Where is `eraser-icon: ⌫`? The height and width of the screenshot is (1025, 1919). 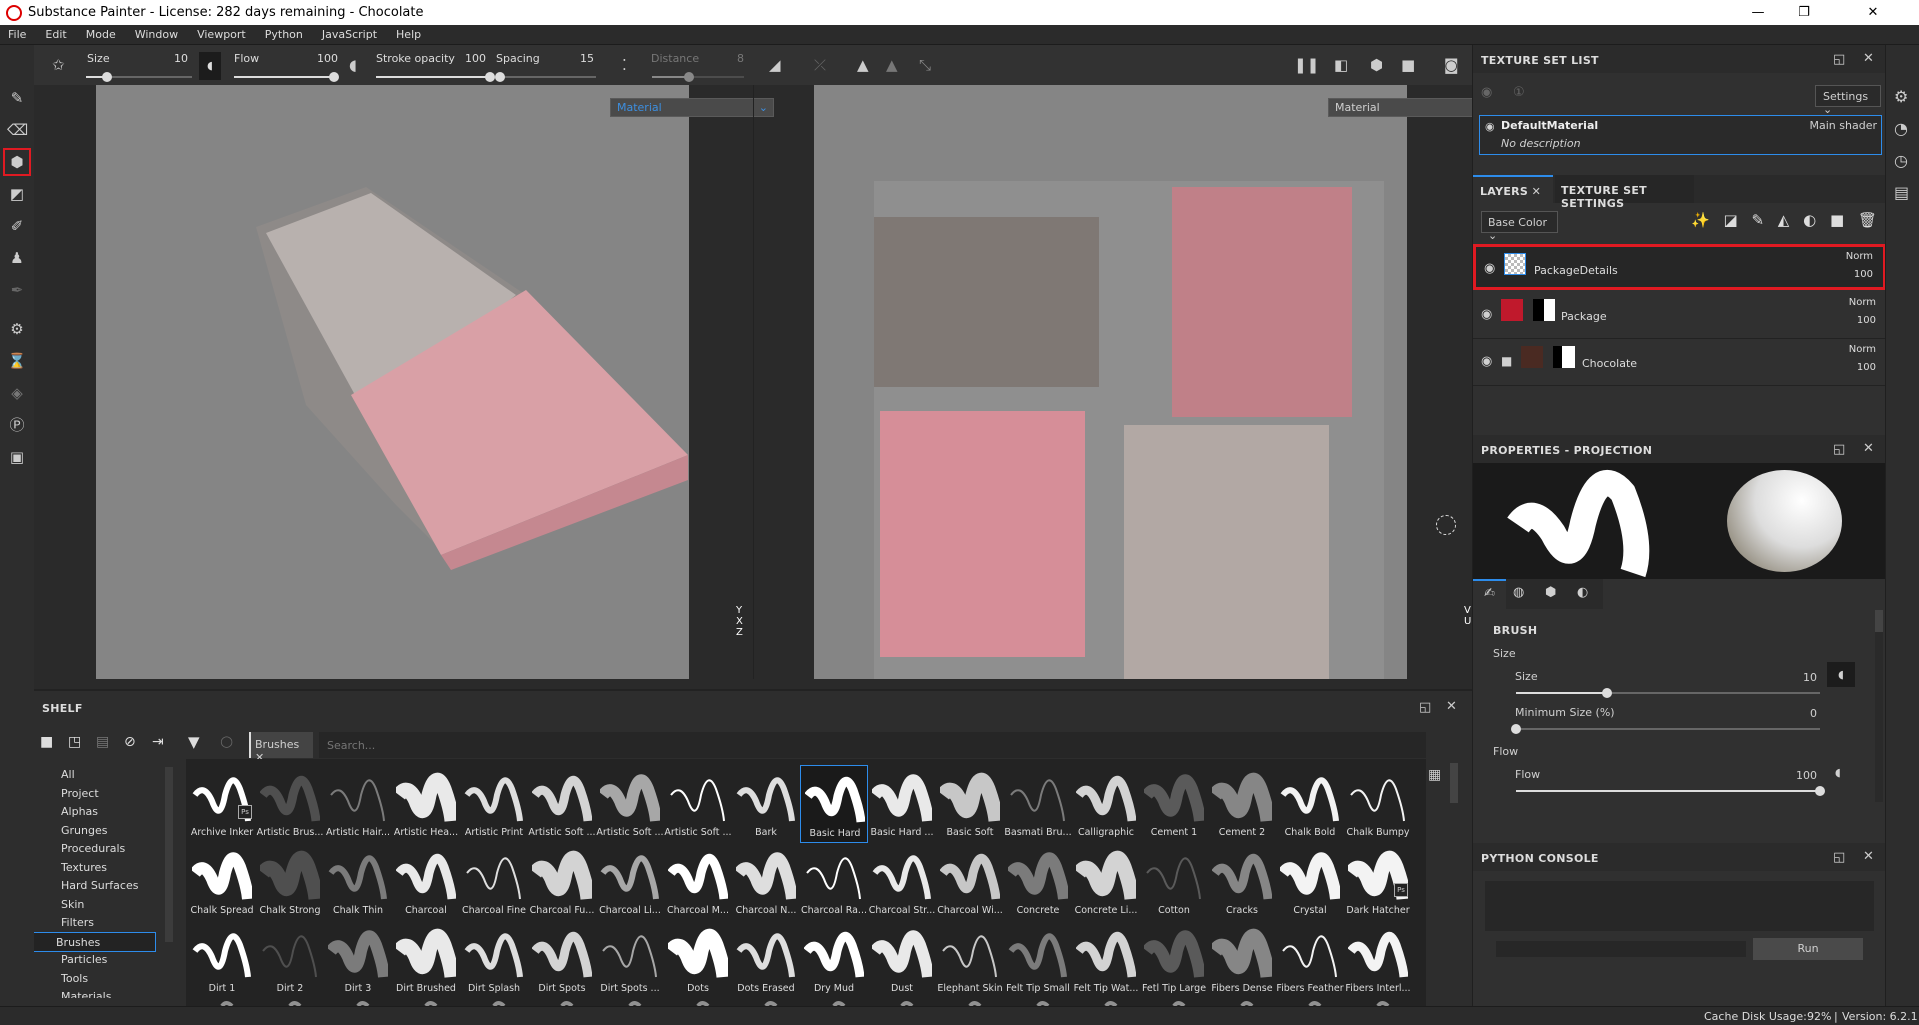 eraser-icon: ⌫ is located at coordinates (17, 130).